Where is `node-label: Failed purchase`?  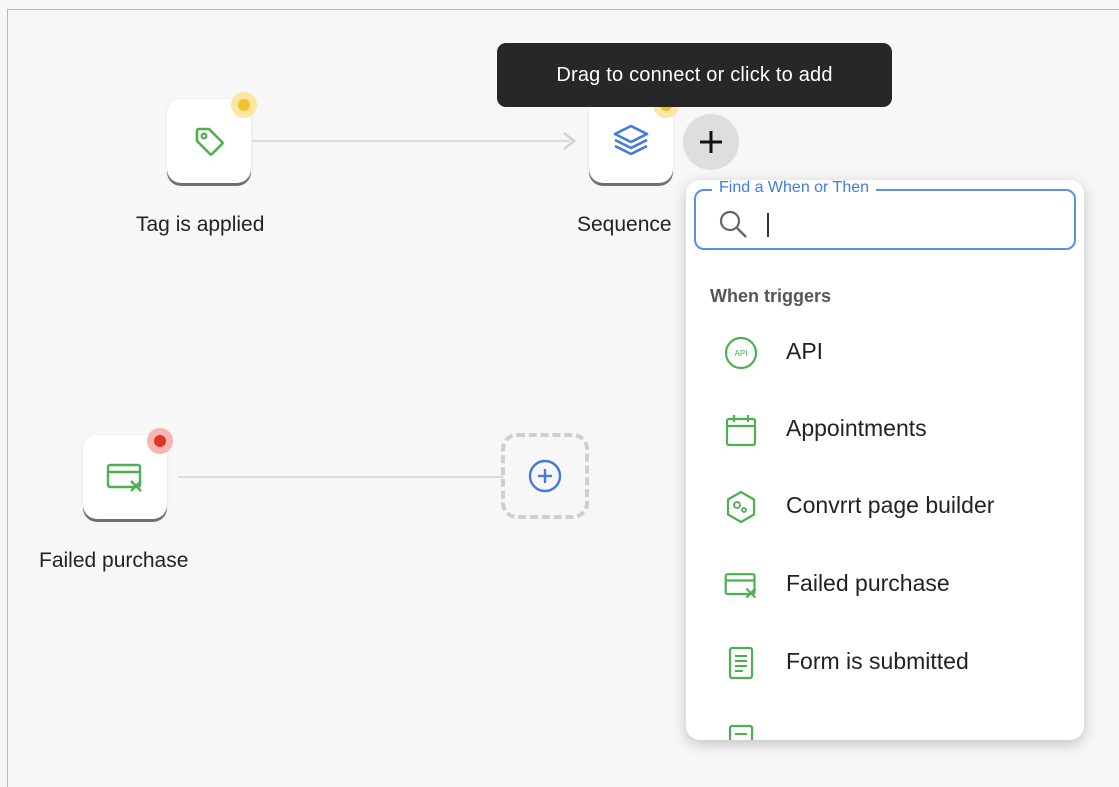 node-label: Failed purchase is located at coordinates (114, 560).